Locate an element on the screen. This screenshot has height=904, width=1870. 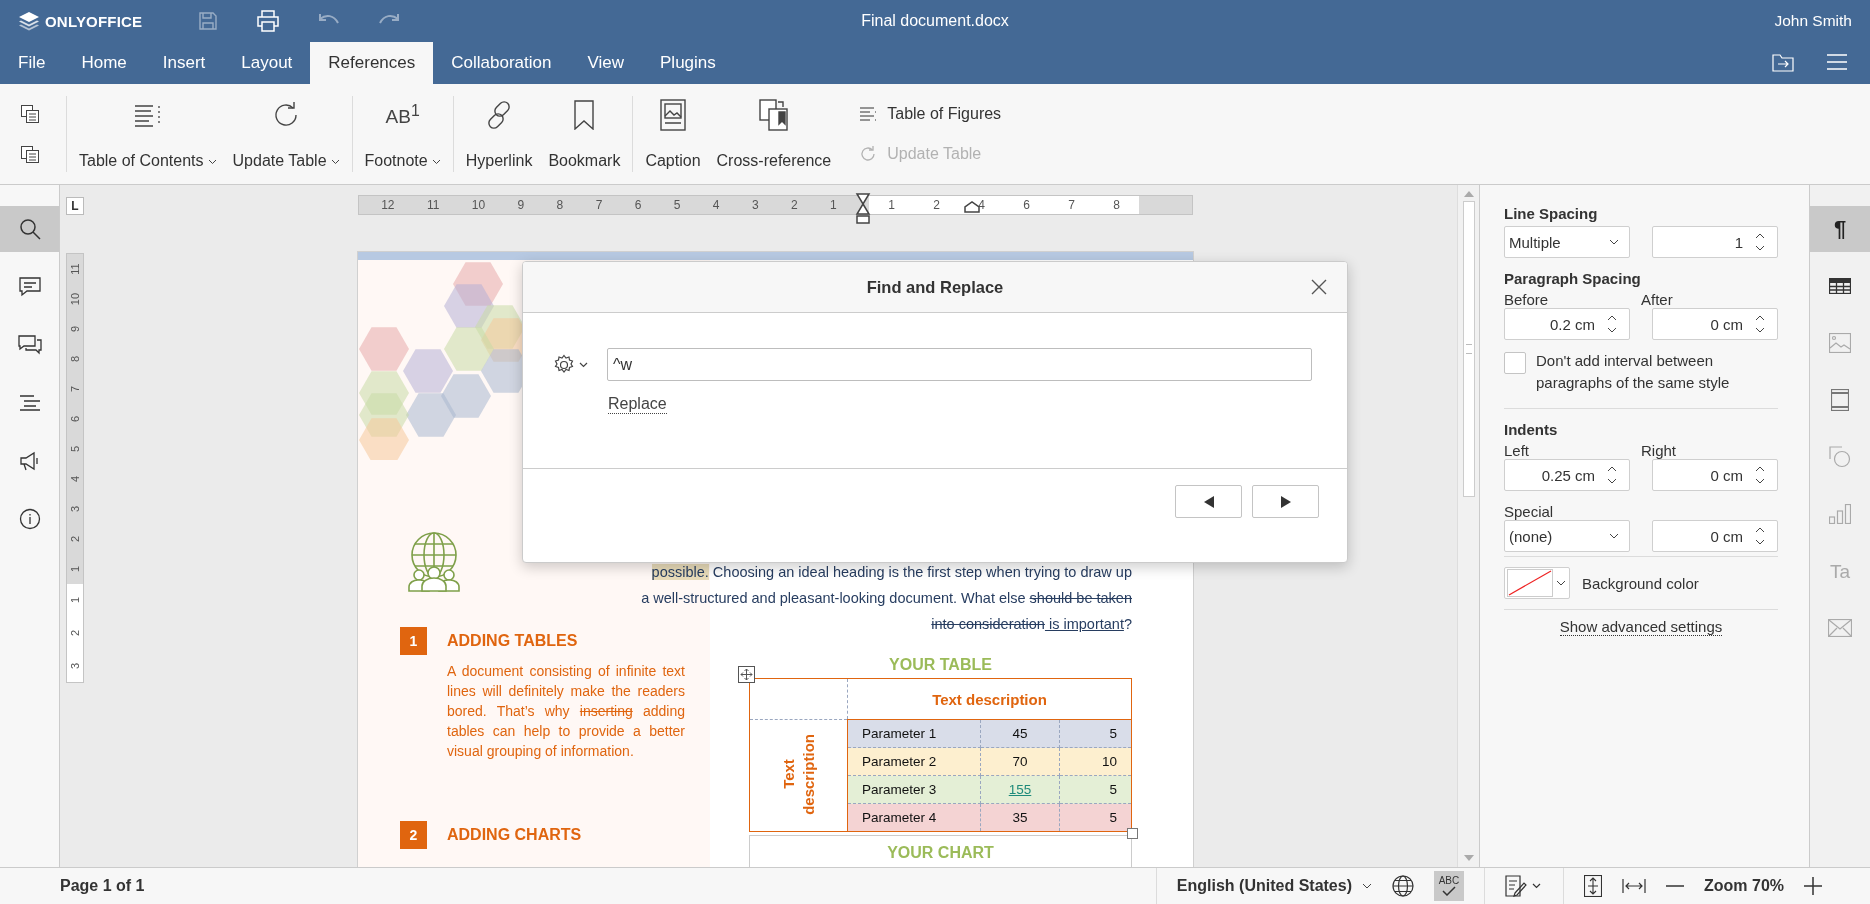
checkbox is located at coordinates (1515, 363).